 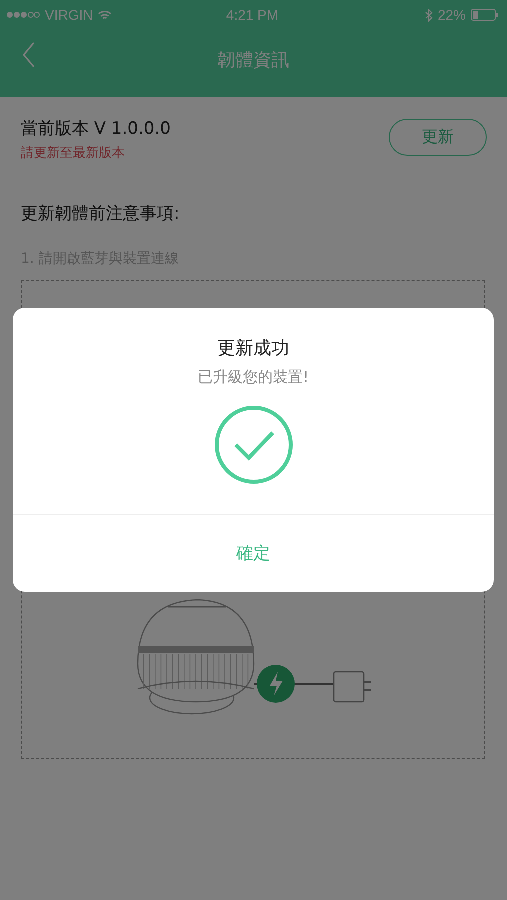 What do you see at coordinates (254, 348) in the screenshot?
I see `dialog-title: 更新成功` at bounding box center [254, 348].